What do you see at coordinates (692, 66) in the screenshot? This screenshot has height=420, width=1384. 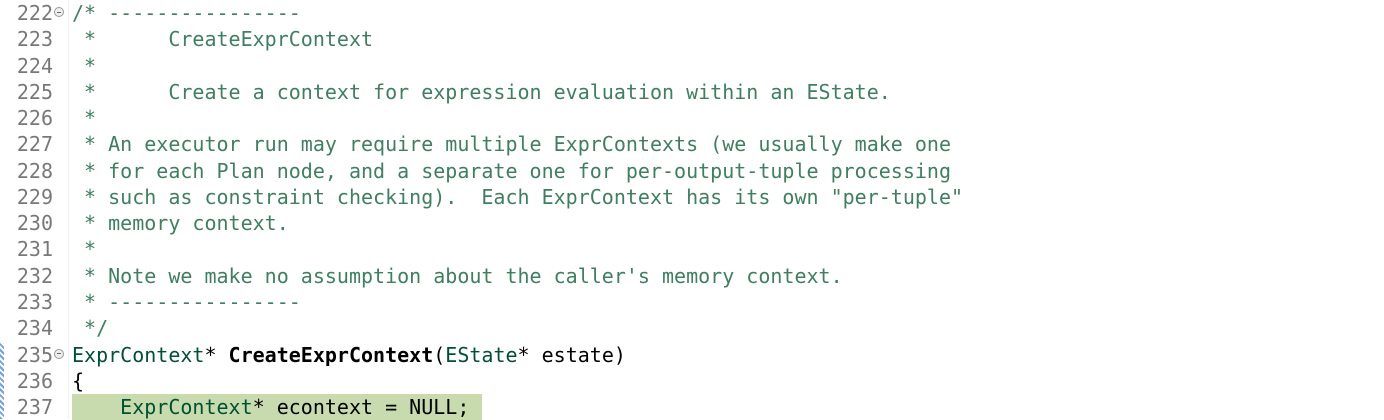 I see `code-line: 224 *` at bounding box center [692, 66].